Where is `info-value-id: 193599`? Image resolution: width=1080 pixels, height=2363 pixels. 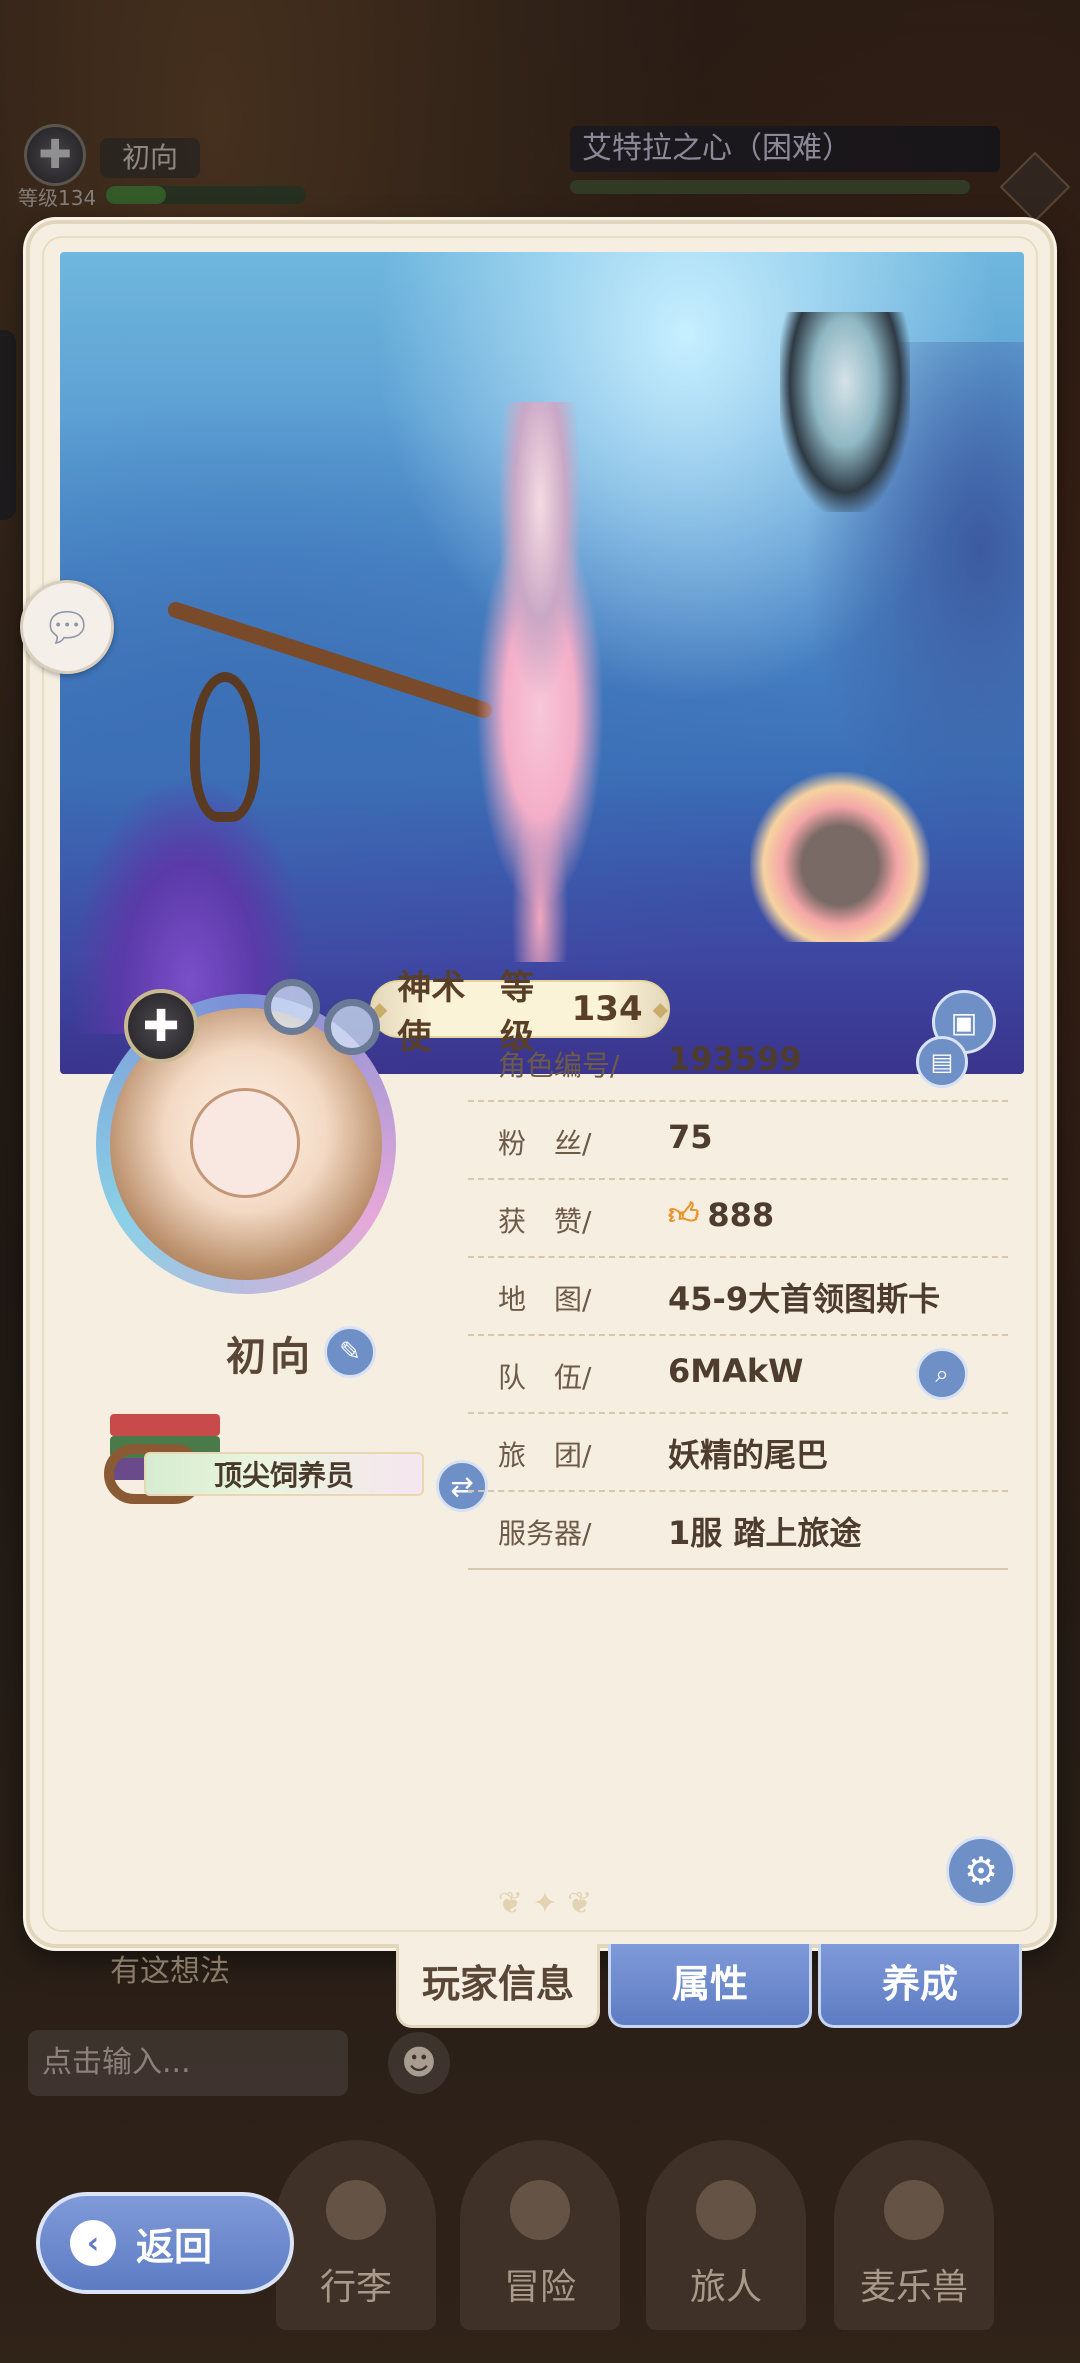
info-value-id: 193599 is located at coordinates (735, 1059).